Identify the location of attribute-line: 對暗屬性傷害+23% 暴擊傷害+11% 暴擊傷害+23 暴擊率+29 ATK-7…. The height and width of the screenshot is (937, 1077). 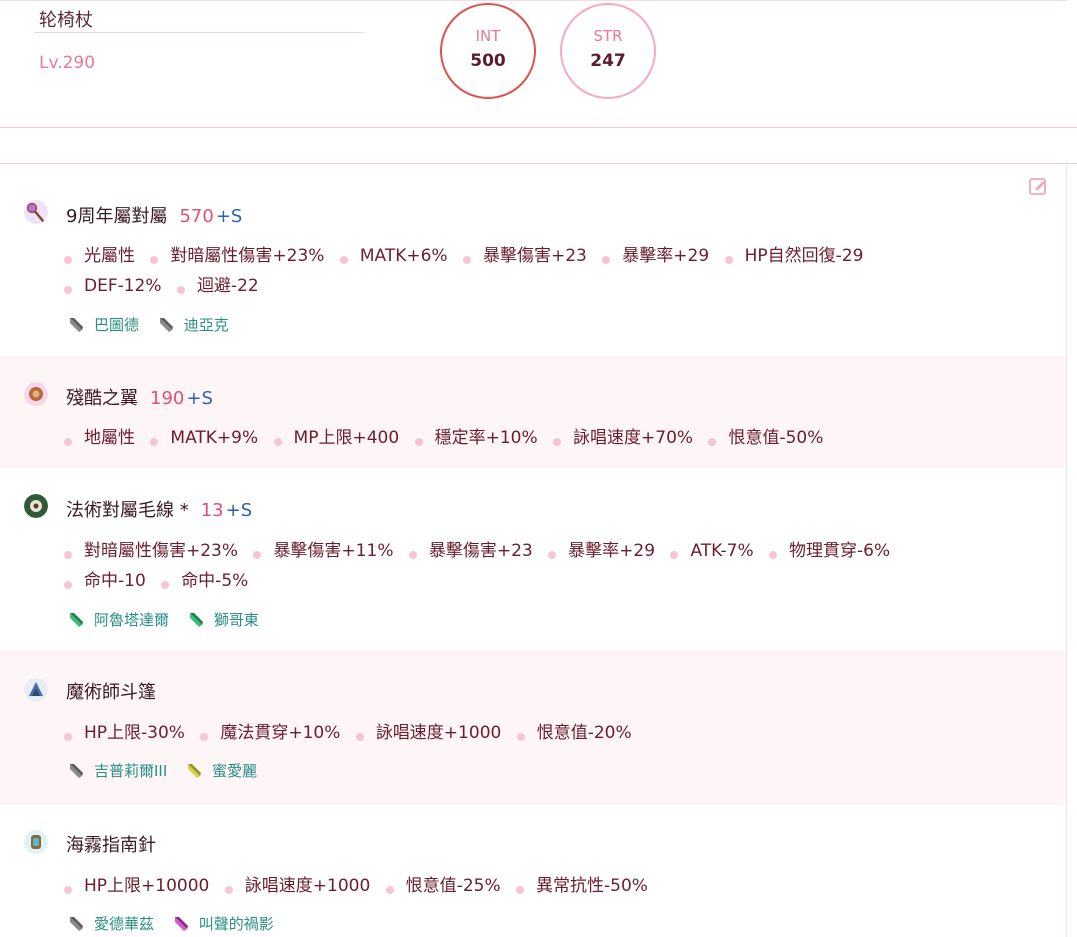
(482, 548).